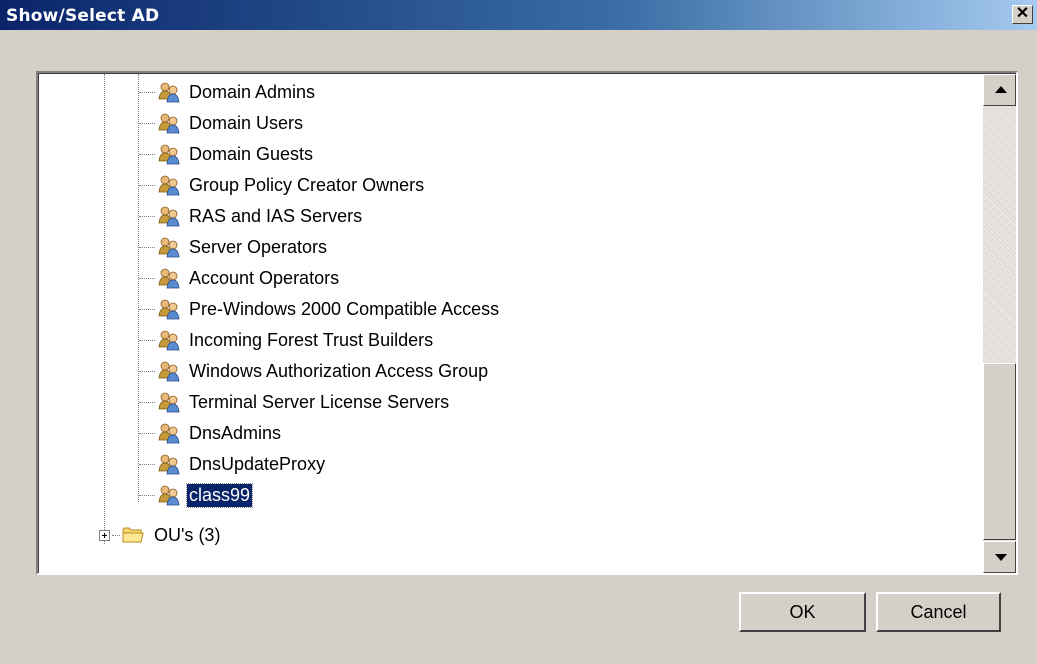  Describe the element at coordinates (246, 122) in the screenshot. I see `group-label: Domain Users` at that location.